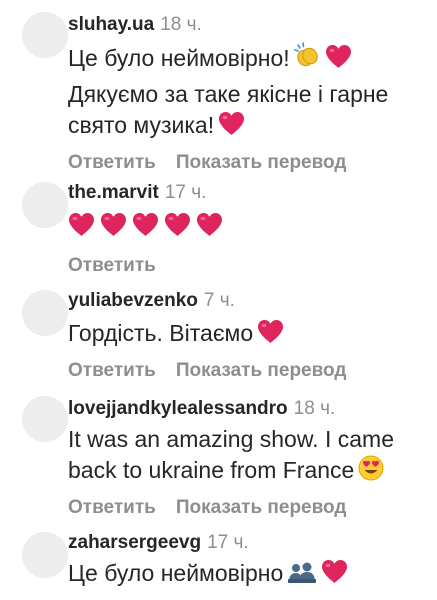 The image size is (437, 600). Describe the element at coordinates (179, 58) in the screenshot. I see `comment-text-line: Це було неймовірно!` at that location.